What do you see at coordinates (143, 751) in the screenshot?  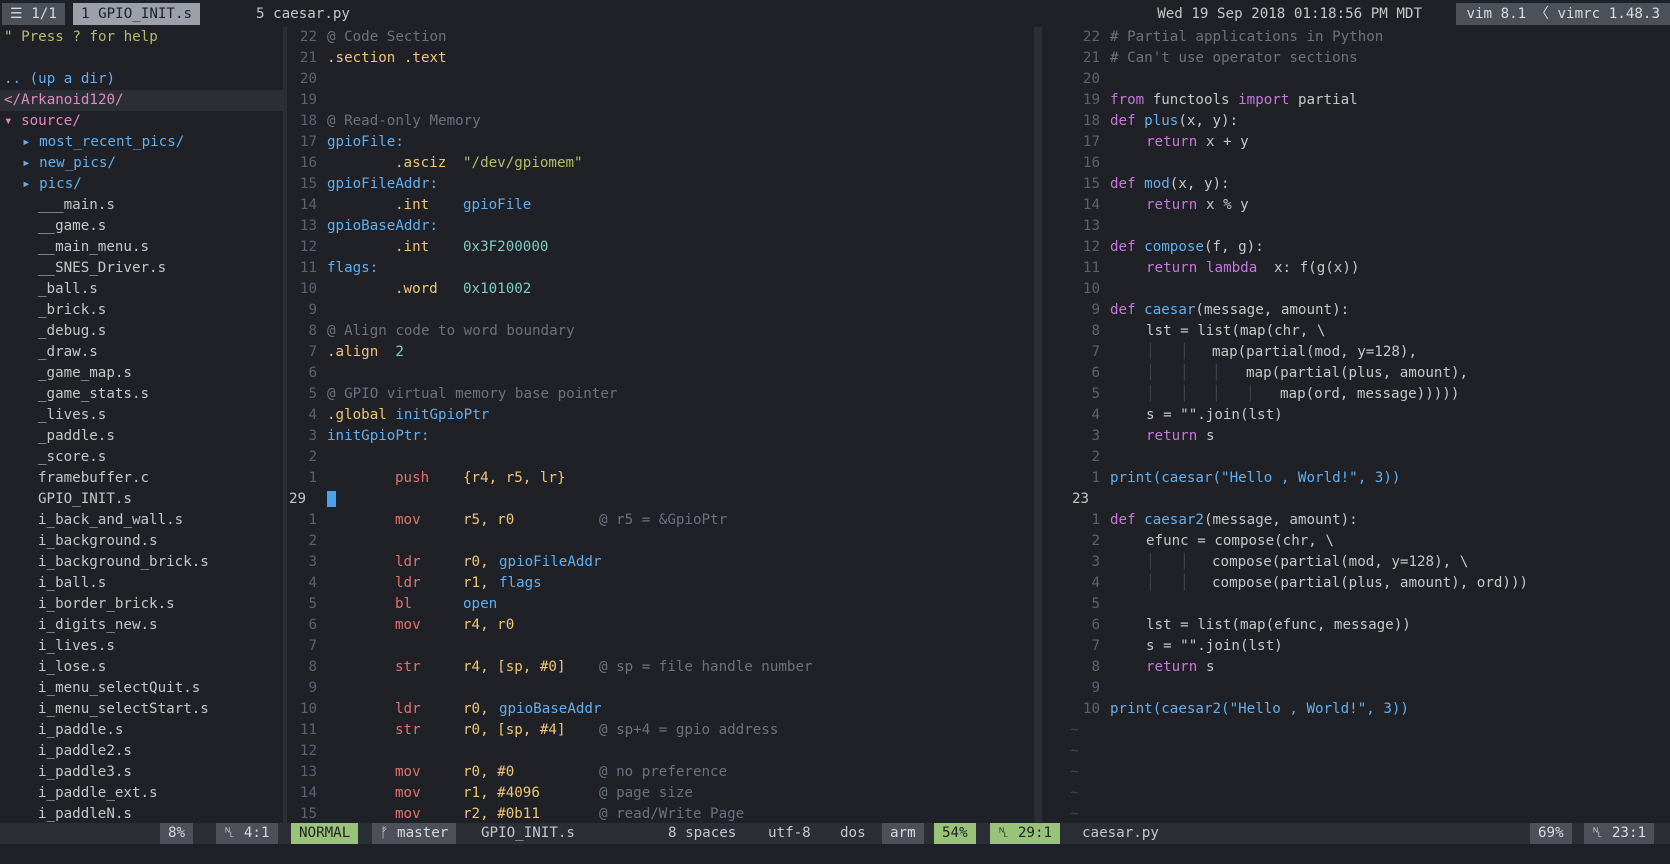 I see `tree-file-item: i_paddle2.s` at bounding box center [143, 751].